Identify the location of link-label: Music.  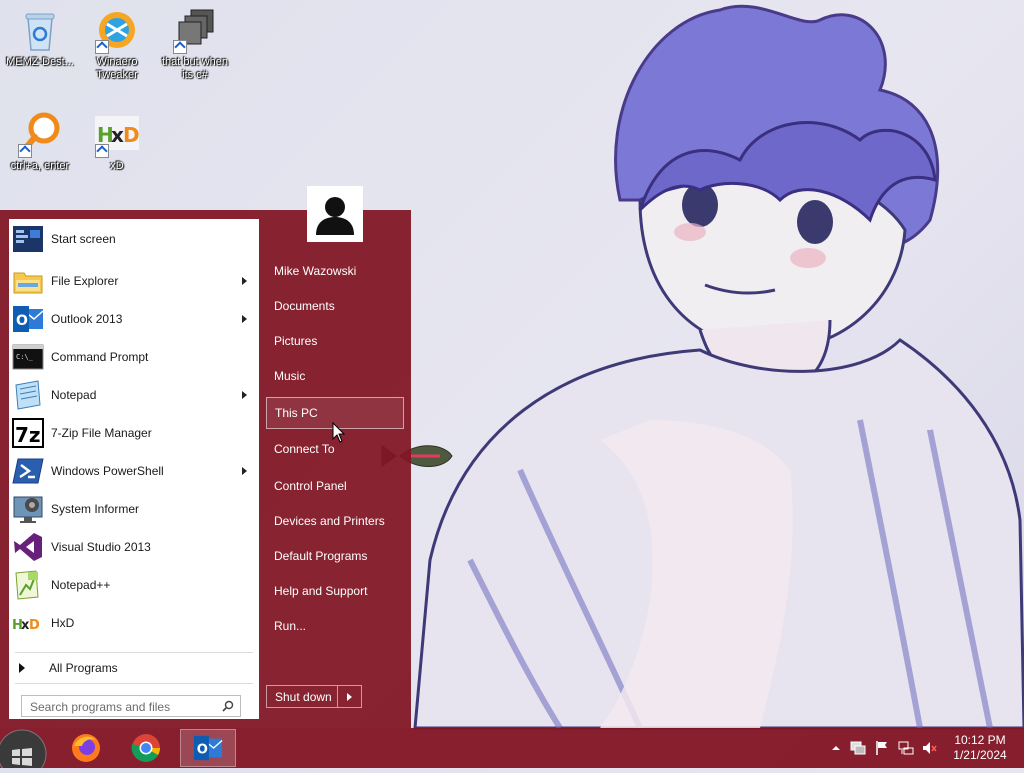
(290, 376).